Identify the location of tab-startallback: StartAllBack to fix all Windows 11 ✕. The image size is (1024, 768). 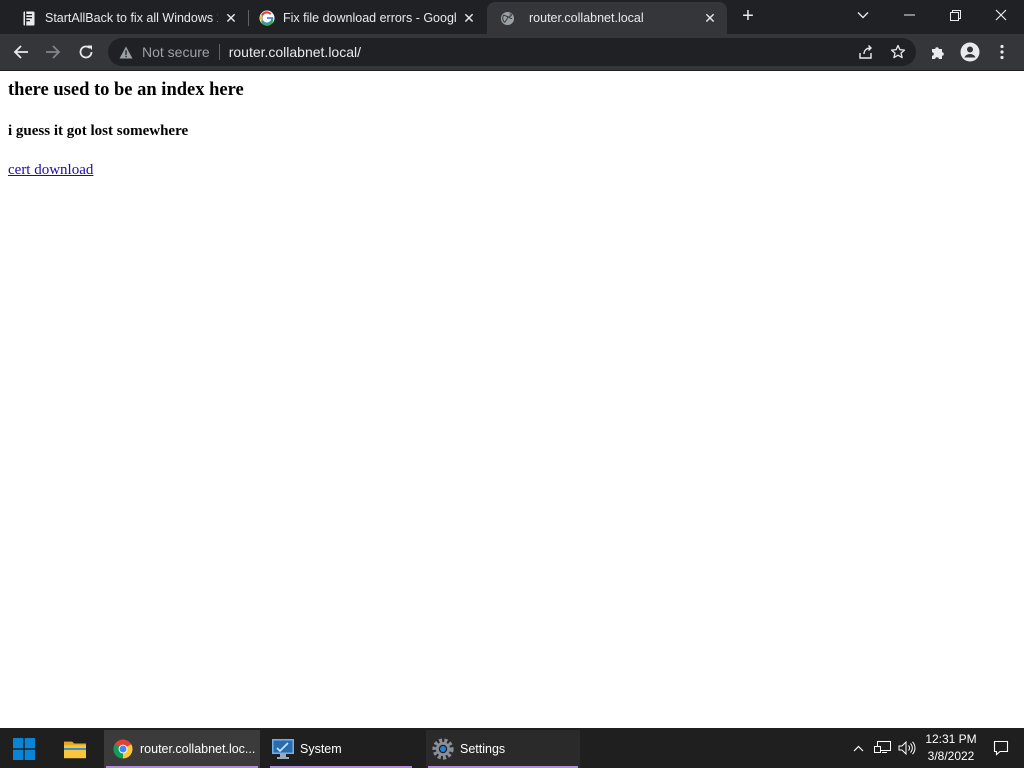
(124, 18).